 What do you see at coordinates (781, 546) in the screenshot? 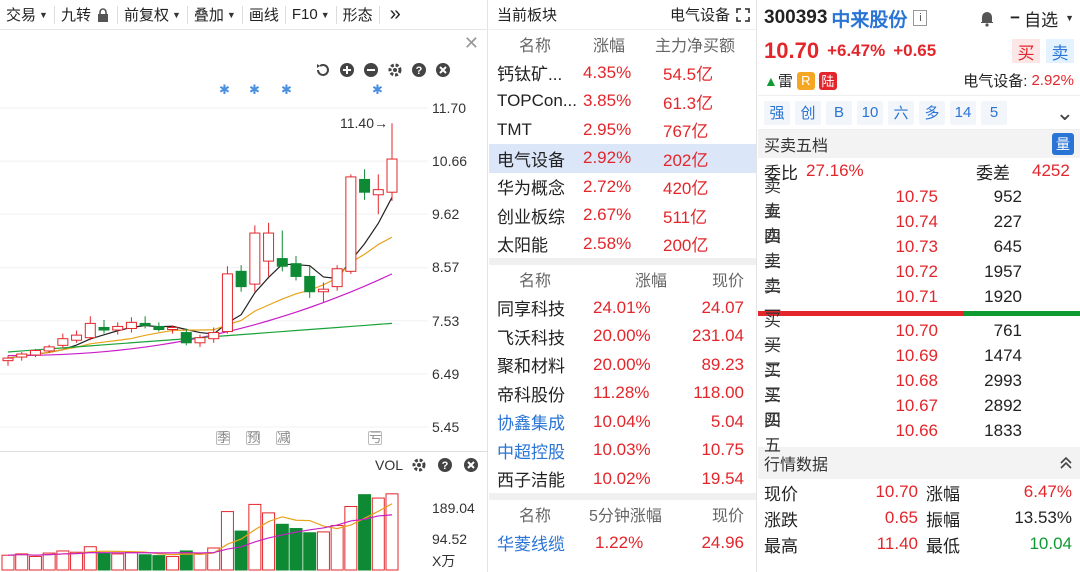
I see `quote-key: 最高` at bounding box center [781, 546].